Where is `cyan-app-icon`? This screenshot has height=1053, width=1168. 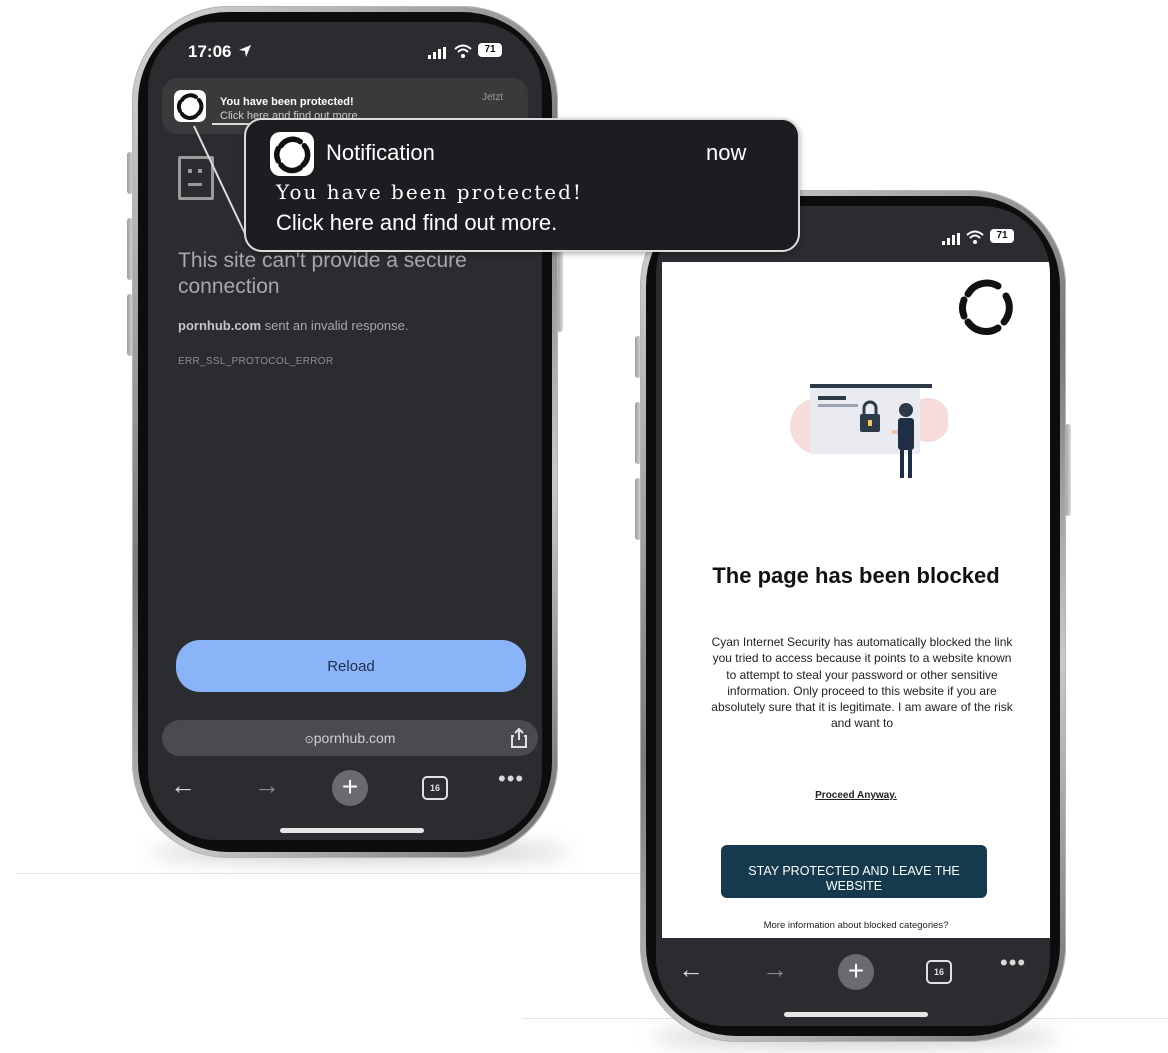 cyan-app-icon is located at coordinates (292, 154).